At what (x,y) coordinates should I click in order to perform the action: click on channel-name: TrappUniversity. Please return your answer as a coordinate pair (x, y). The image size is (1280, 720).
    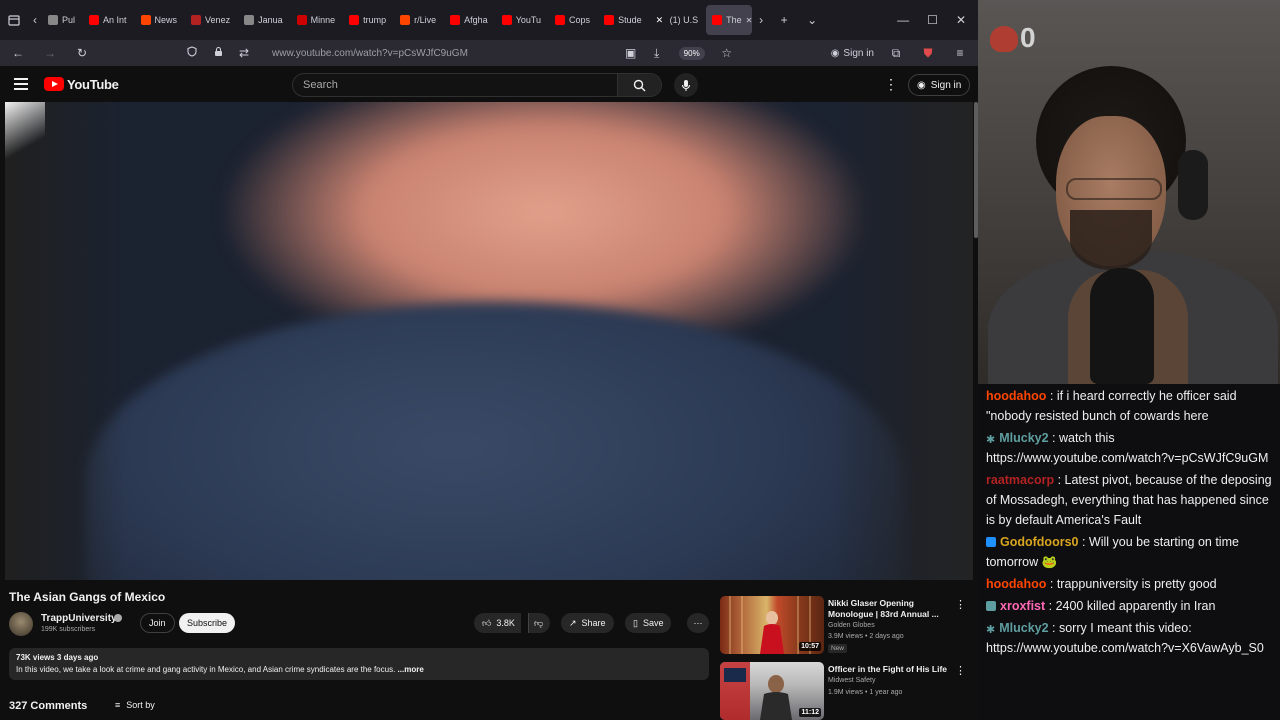
    Looking at the image, I should click on (79, 618).